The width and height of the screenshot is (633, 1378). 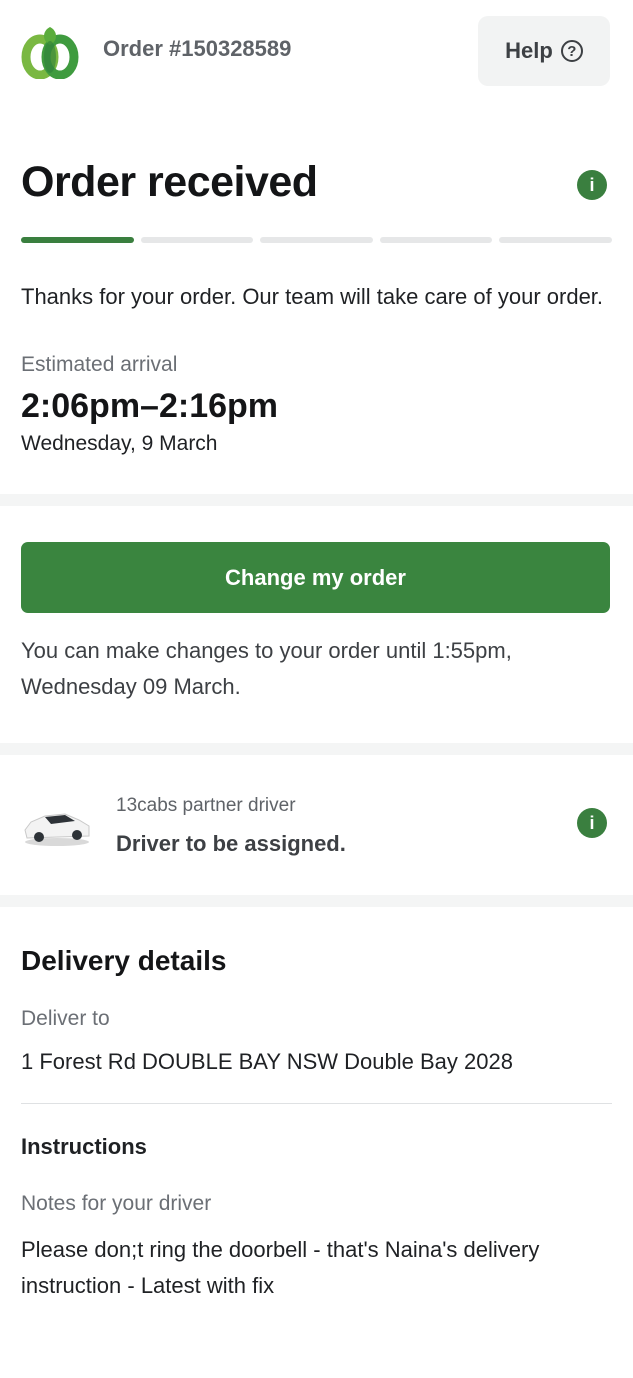 I want to click on arrival-label: Estimated arrival, so click(x=99, y=364).